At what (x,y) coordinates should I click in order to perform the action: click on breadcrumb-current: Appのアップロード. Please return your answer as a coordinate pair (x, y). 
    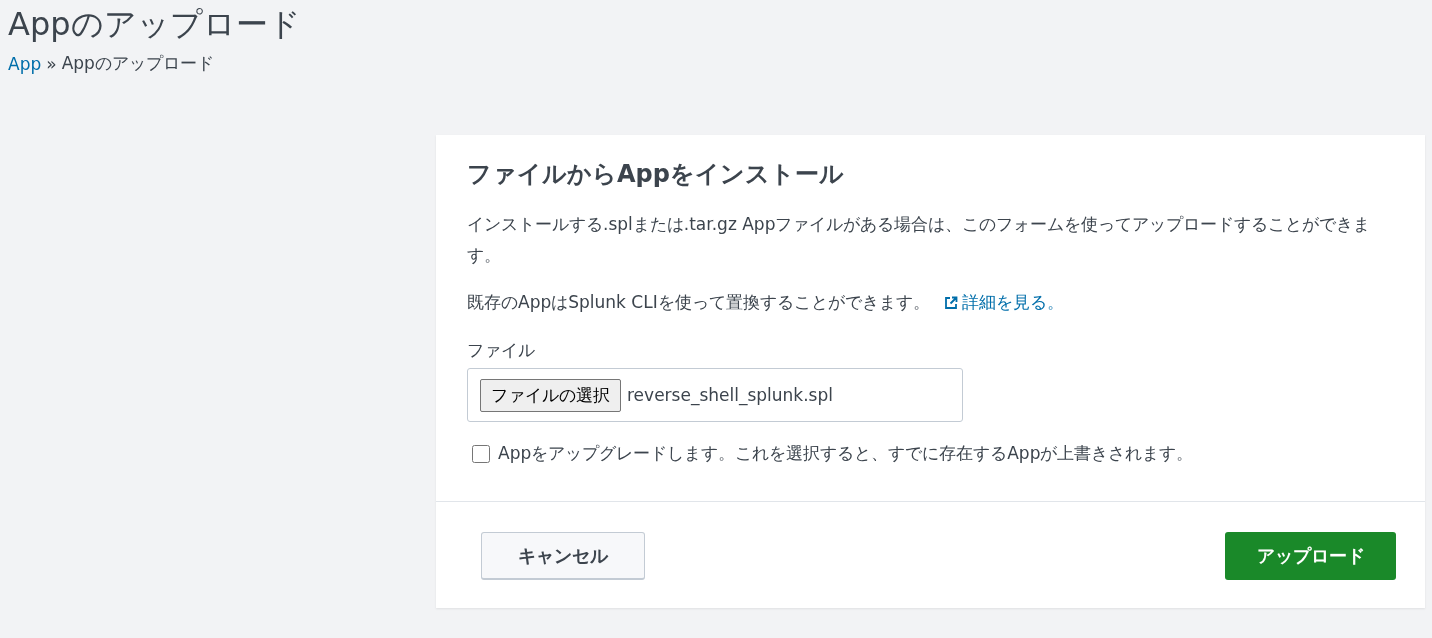
    Looking at the image, I should click on (137, 63).